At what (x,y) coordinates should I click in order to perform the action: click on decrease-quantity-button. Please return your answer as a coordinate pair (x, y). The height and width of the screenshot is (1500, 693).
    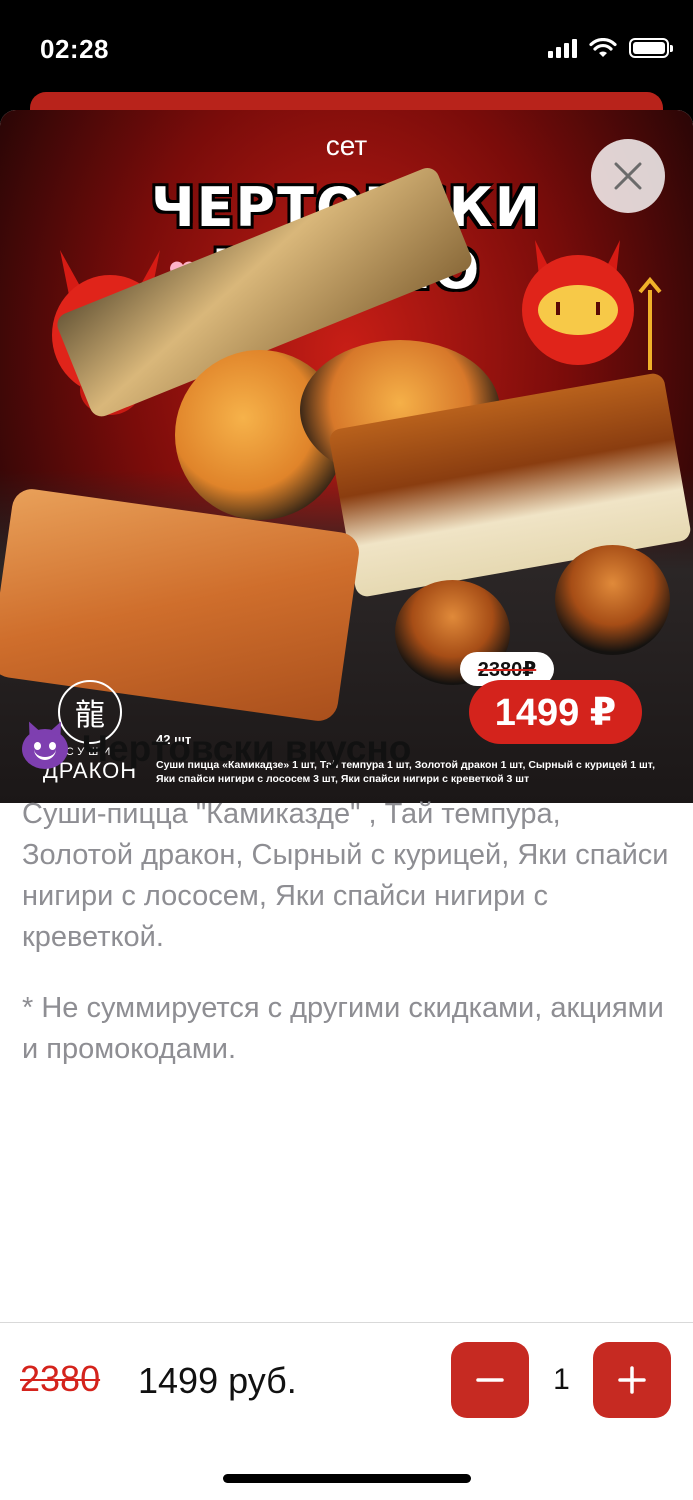
    Looking at the image, I should click on (490, 1380).